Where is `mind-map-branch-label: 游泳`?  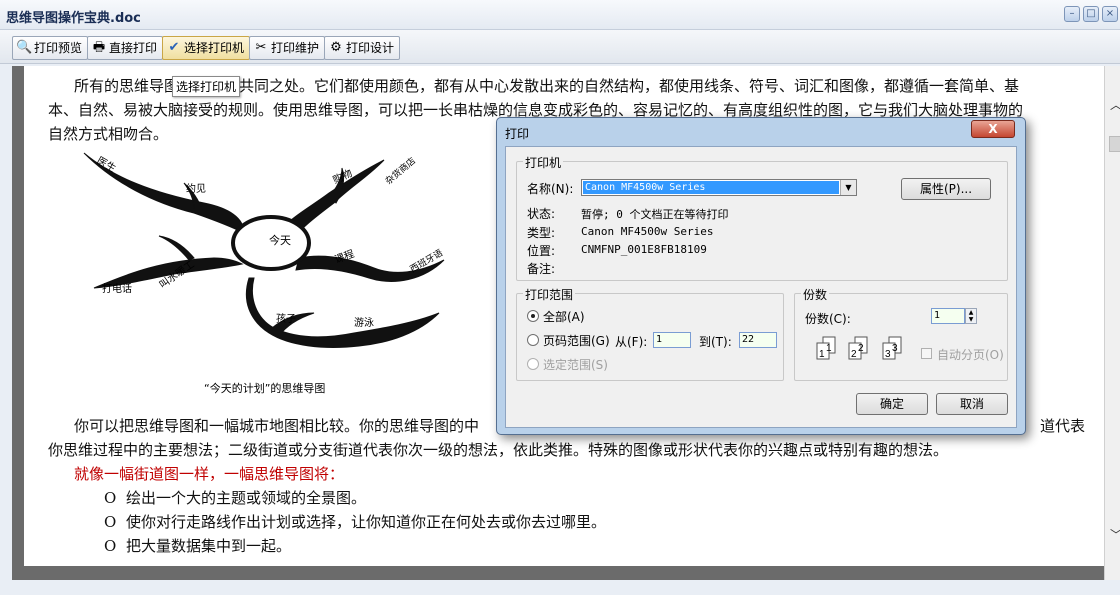
mind-map-branch-label: 游泳 is located at coordinates (364, 323).